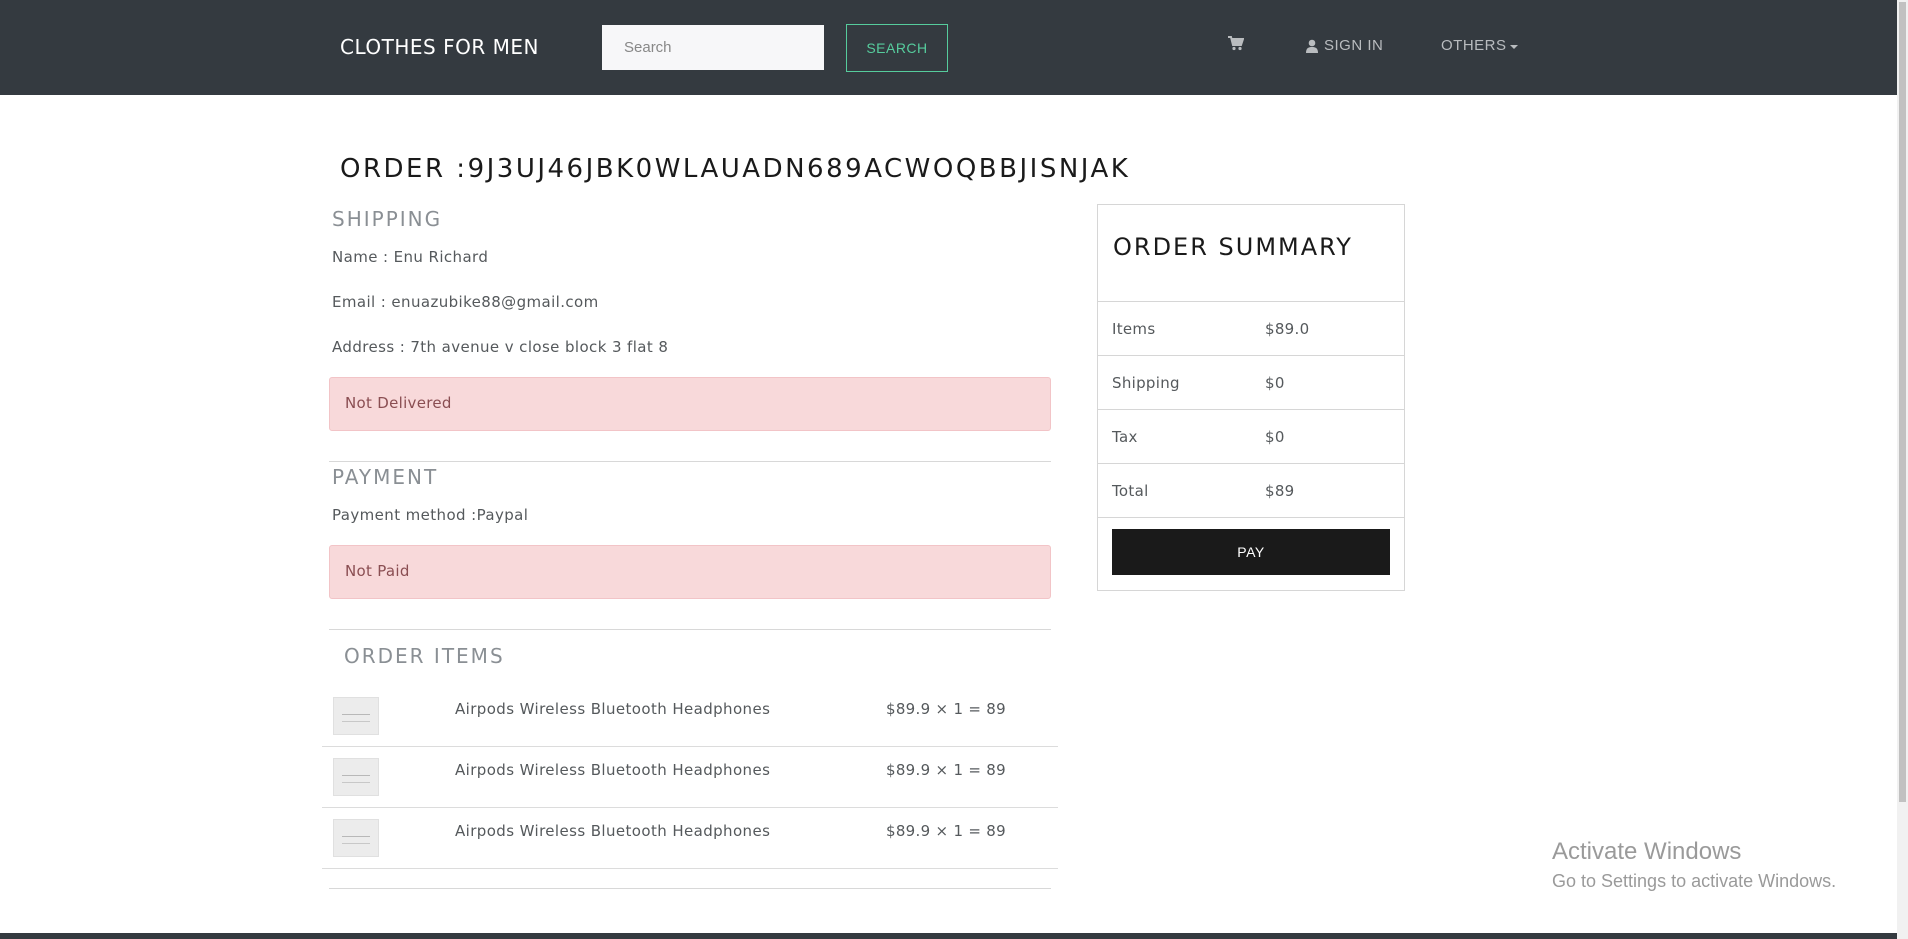 Image resolution: width=1908 pixels, height=939 pixels. What do you see at coordinates (1251, 552) in the screenshot?
I see `pay-button: PAY` at bounding box center [1251, 552].